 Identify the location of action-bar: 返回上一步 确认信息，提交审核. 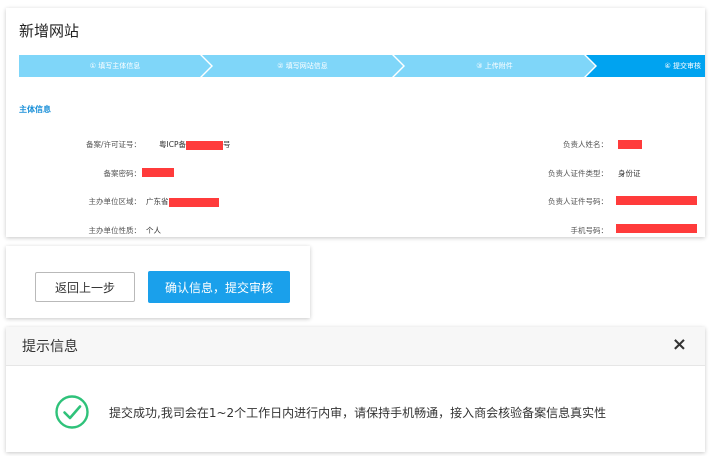
(158, 282).